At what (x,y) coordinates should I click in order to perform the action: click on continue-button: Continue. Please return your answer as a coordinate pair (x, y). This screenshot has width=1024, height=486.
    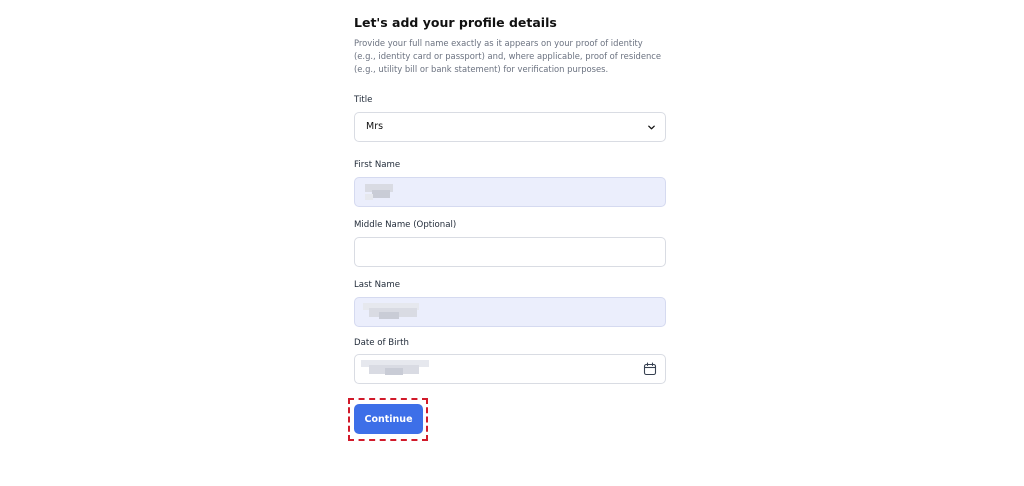
    Looking at the image, I should click on (388, 419).